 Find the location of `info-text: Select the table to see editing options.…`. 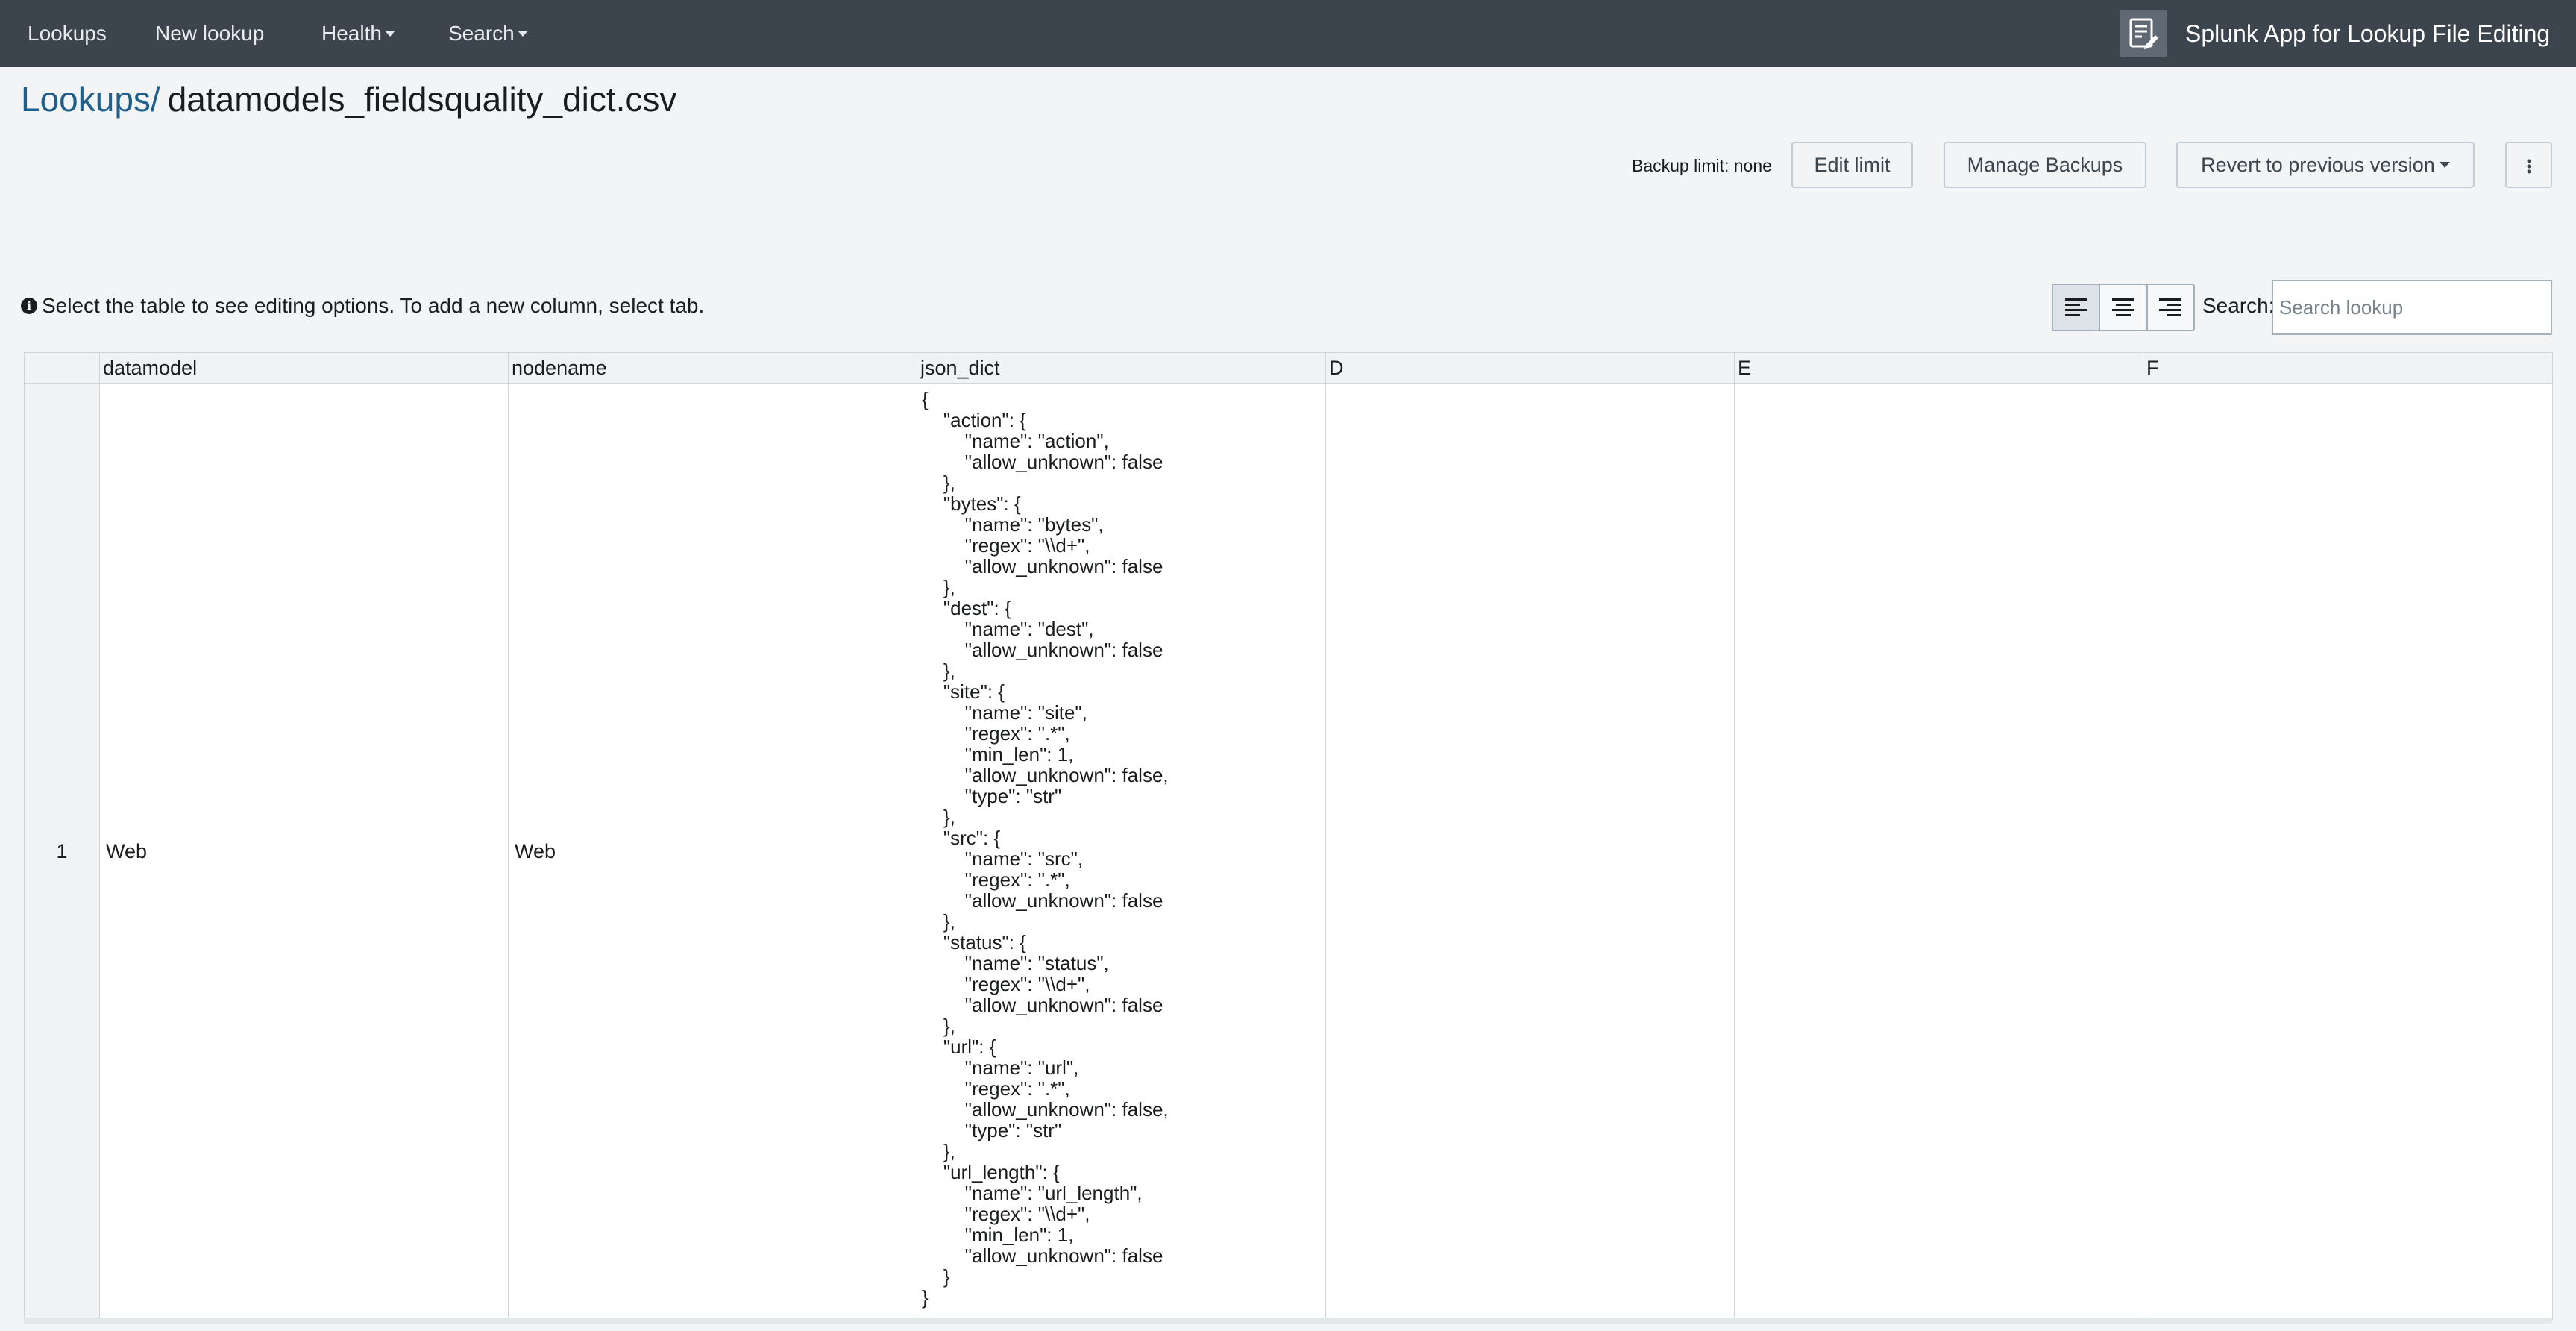

info-text: Select the table to see editing options.… is located at coordinates (374, 305).